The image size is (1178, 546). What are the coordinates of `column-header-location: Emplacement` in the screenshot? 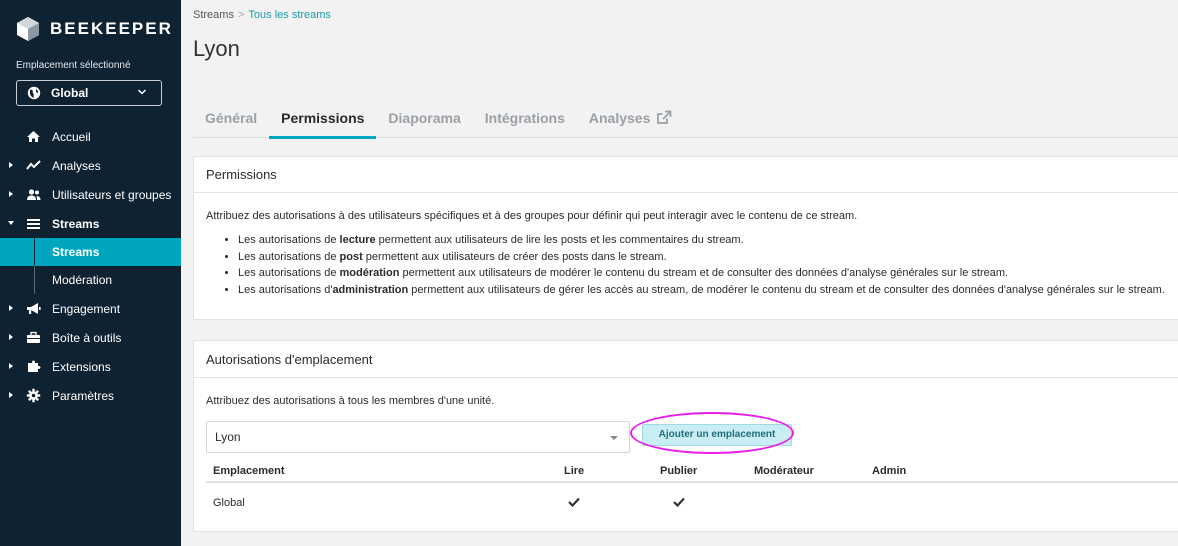 It's located at (249, 471).